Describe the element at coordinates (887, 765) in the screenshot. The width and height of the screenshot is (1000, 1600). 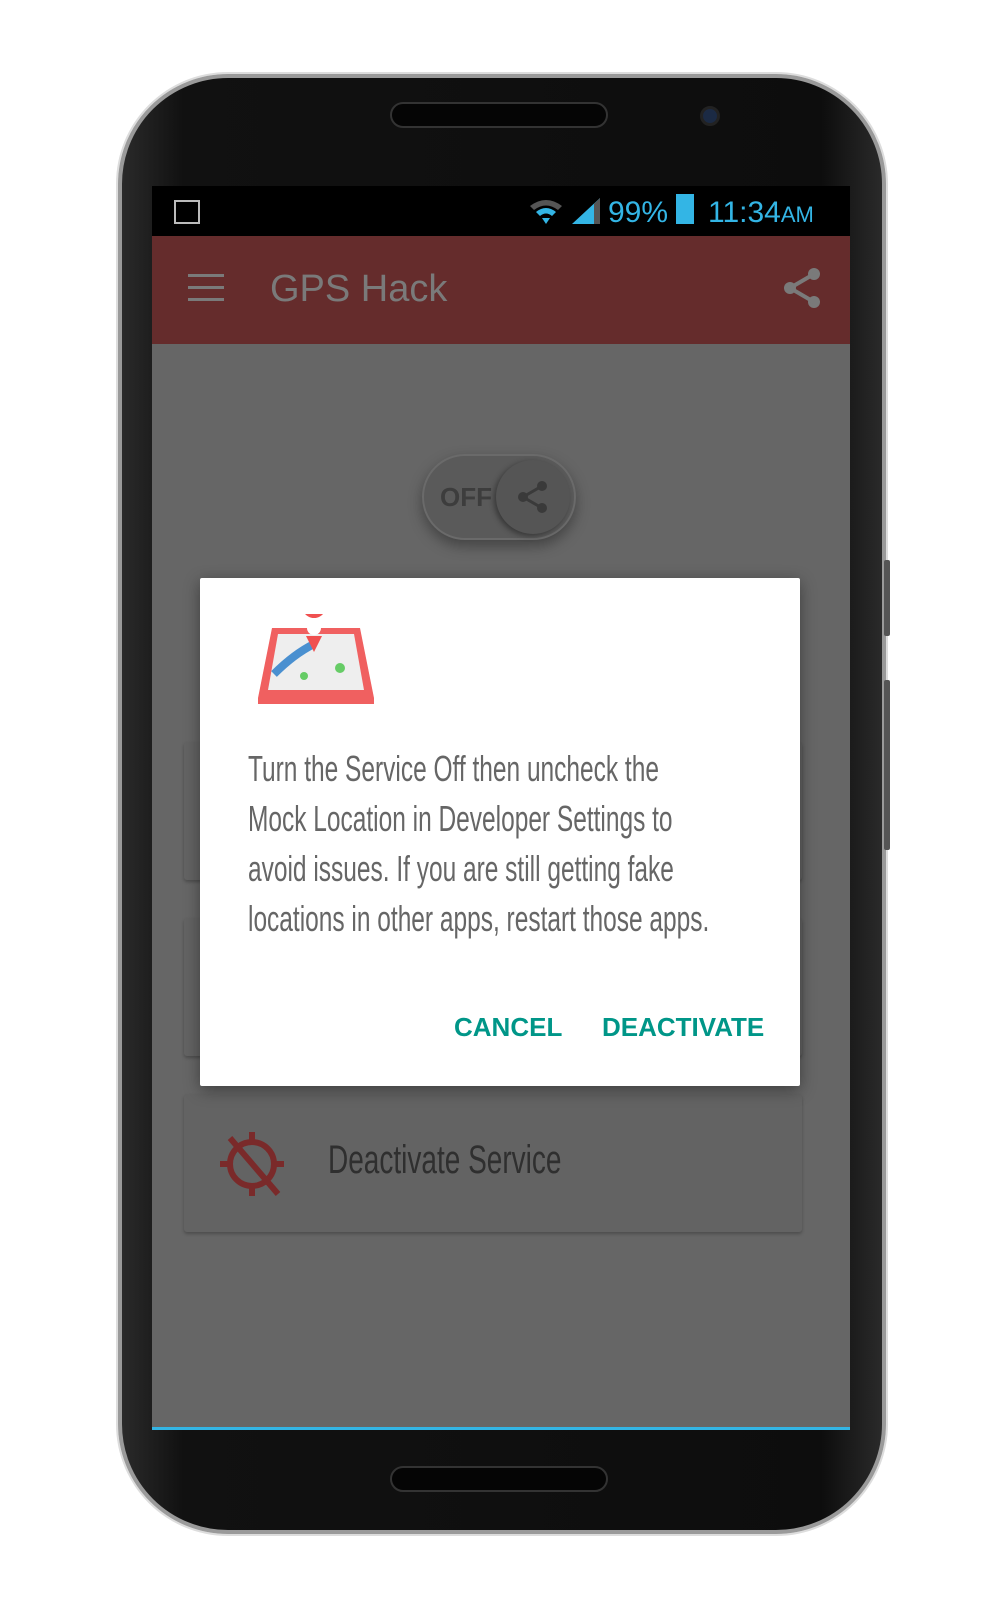
I see `volume-button` at that location.